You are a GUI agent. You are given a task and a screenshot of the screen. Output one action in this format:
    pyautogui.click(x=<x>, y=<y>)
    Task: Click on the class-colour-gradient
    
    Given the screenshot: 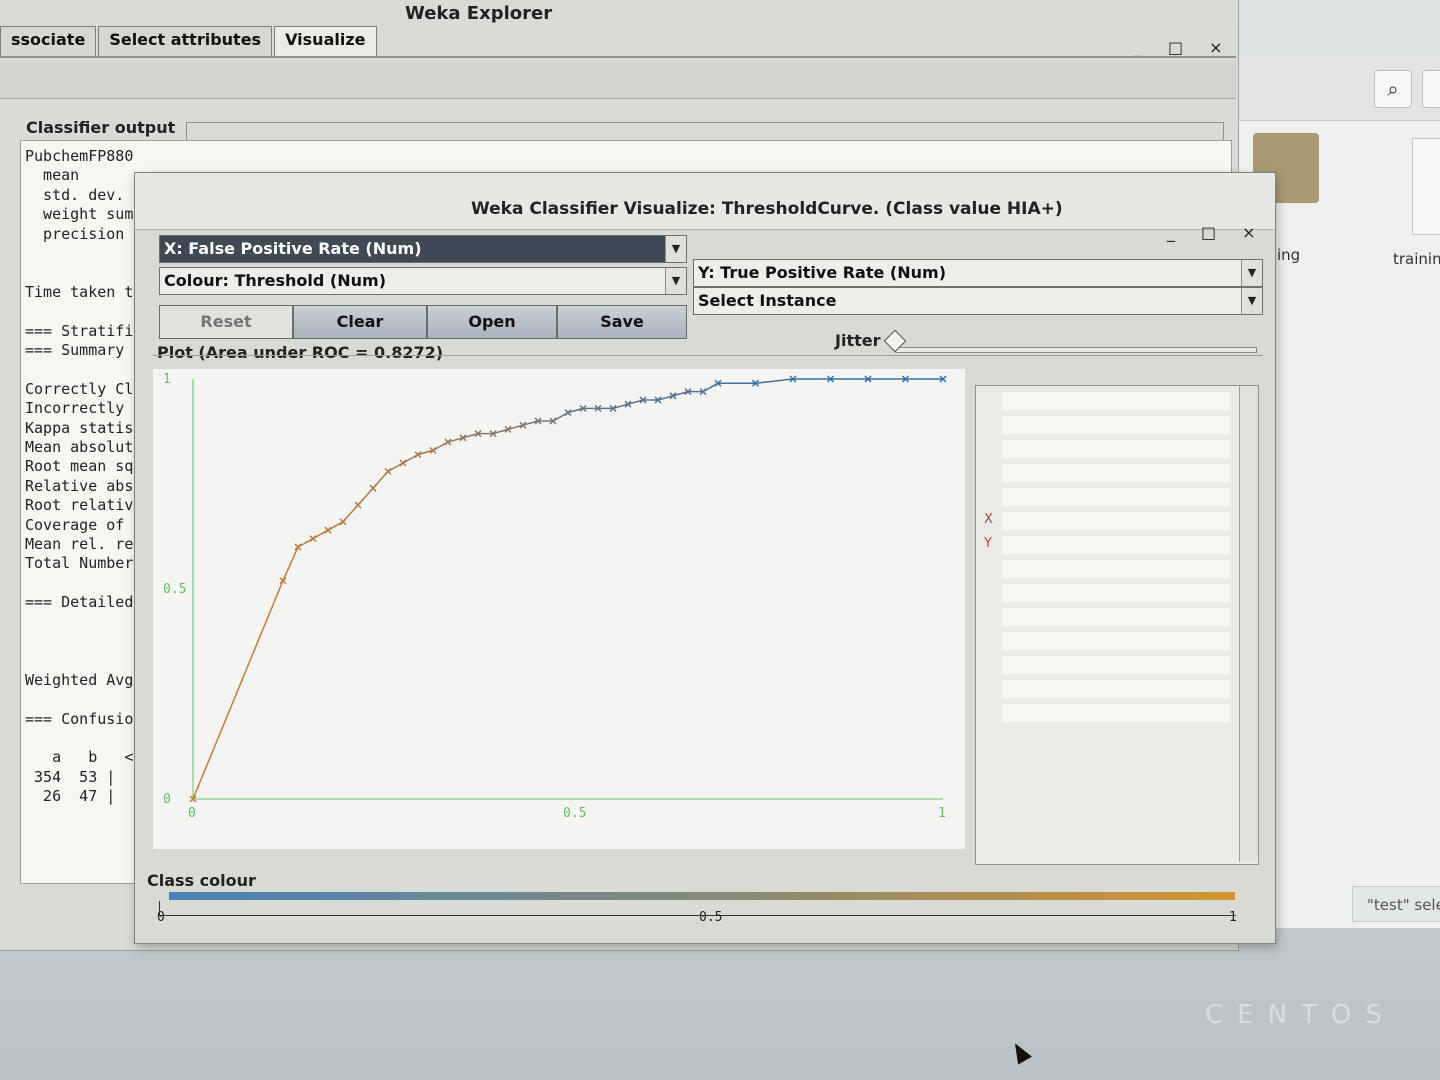 What is the action you would take?
    pyautogui.click(x=702, y=896)
    